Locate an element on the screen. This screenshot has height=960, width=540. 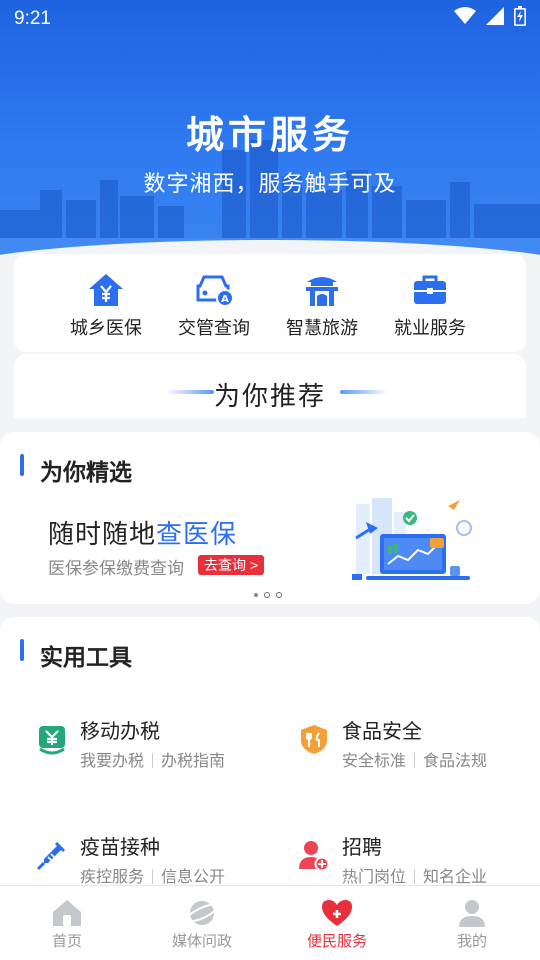
bottom-navigation: 首页 媒体问政 便民服务 我的 is located at coordinates (270, 922).